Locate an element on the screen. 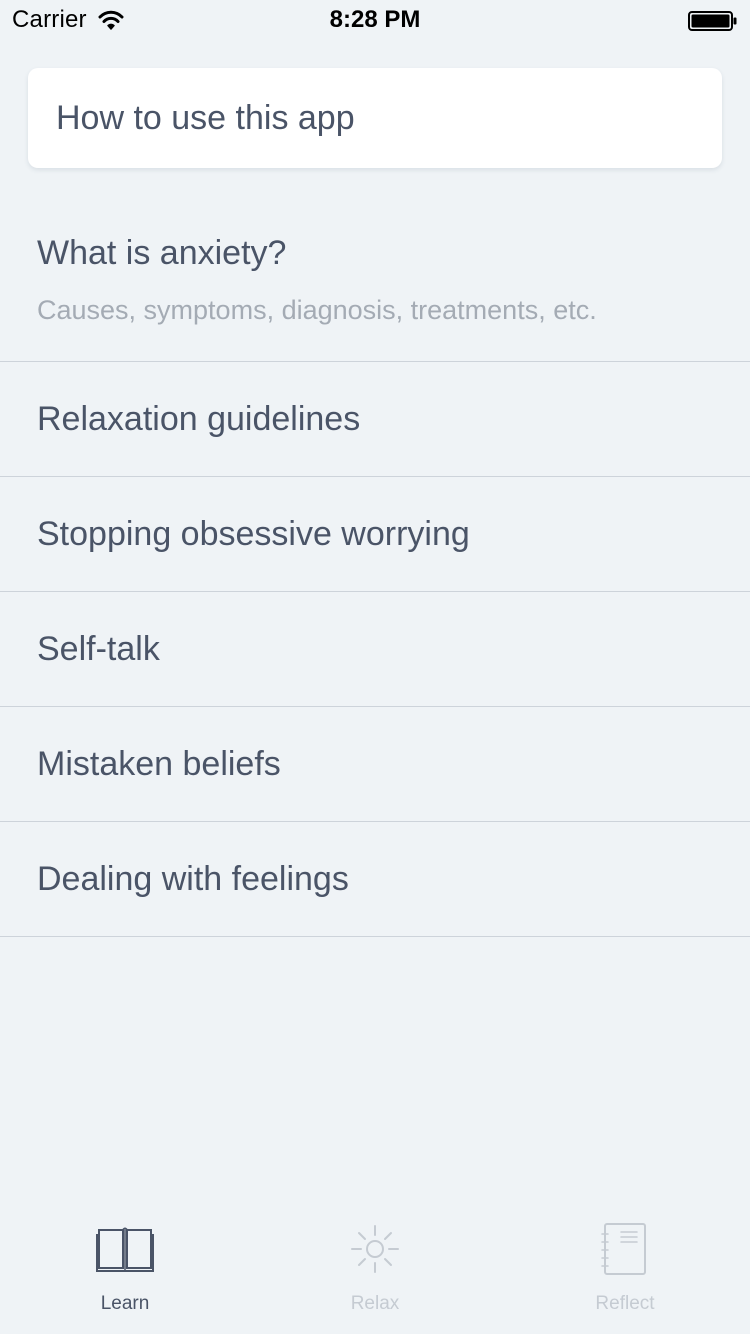  book-icon is located at coordinates (125, 1249).